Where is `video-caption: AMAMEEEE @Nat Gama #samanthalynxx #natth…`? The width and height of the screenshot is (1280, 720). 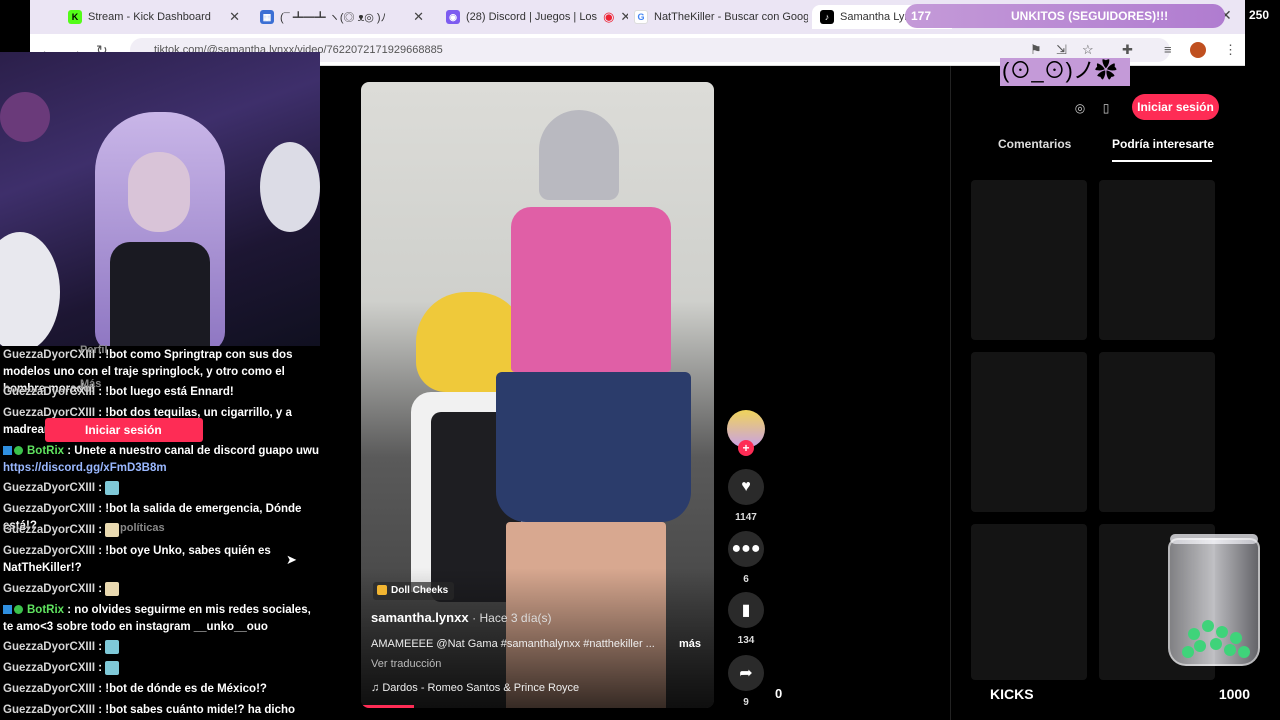
video-caption: AMAMEEEE @Nat Gama #samanthalynxx #natth… is located at coordinates (513, 644).